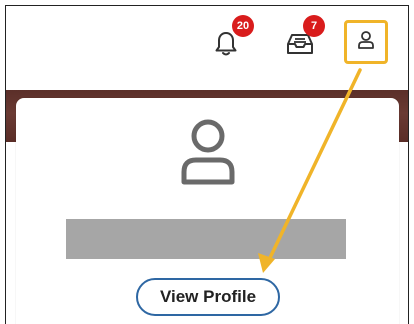  Describe the element at coordinates (208, 297) in the screenshot. I see `view-profile-button: View Profile` at that location.